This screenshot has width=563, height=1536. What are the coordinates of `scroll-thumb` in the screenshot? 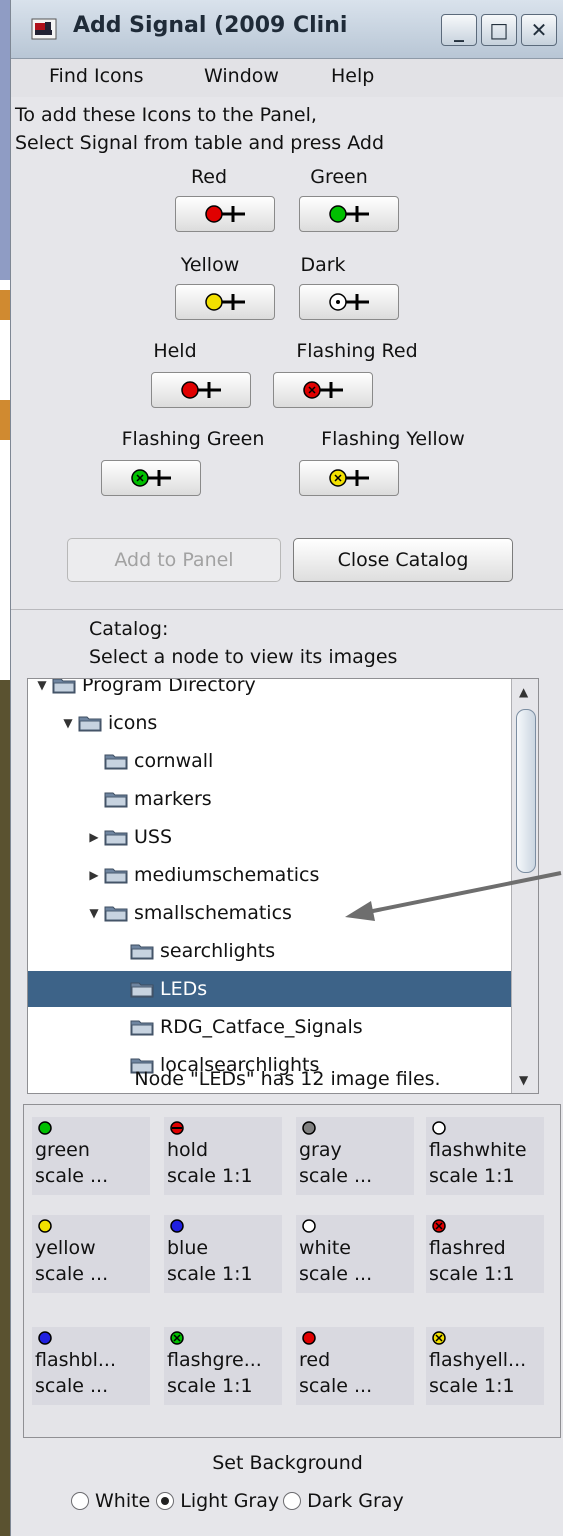 It's located at (526, 791).